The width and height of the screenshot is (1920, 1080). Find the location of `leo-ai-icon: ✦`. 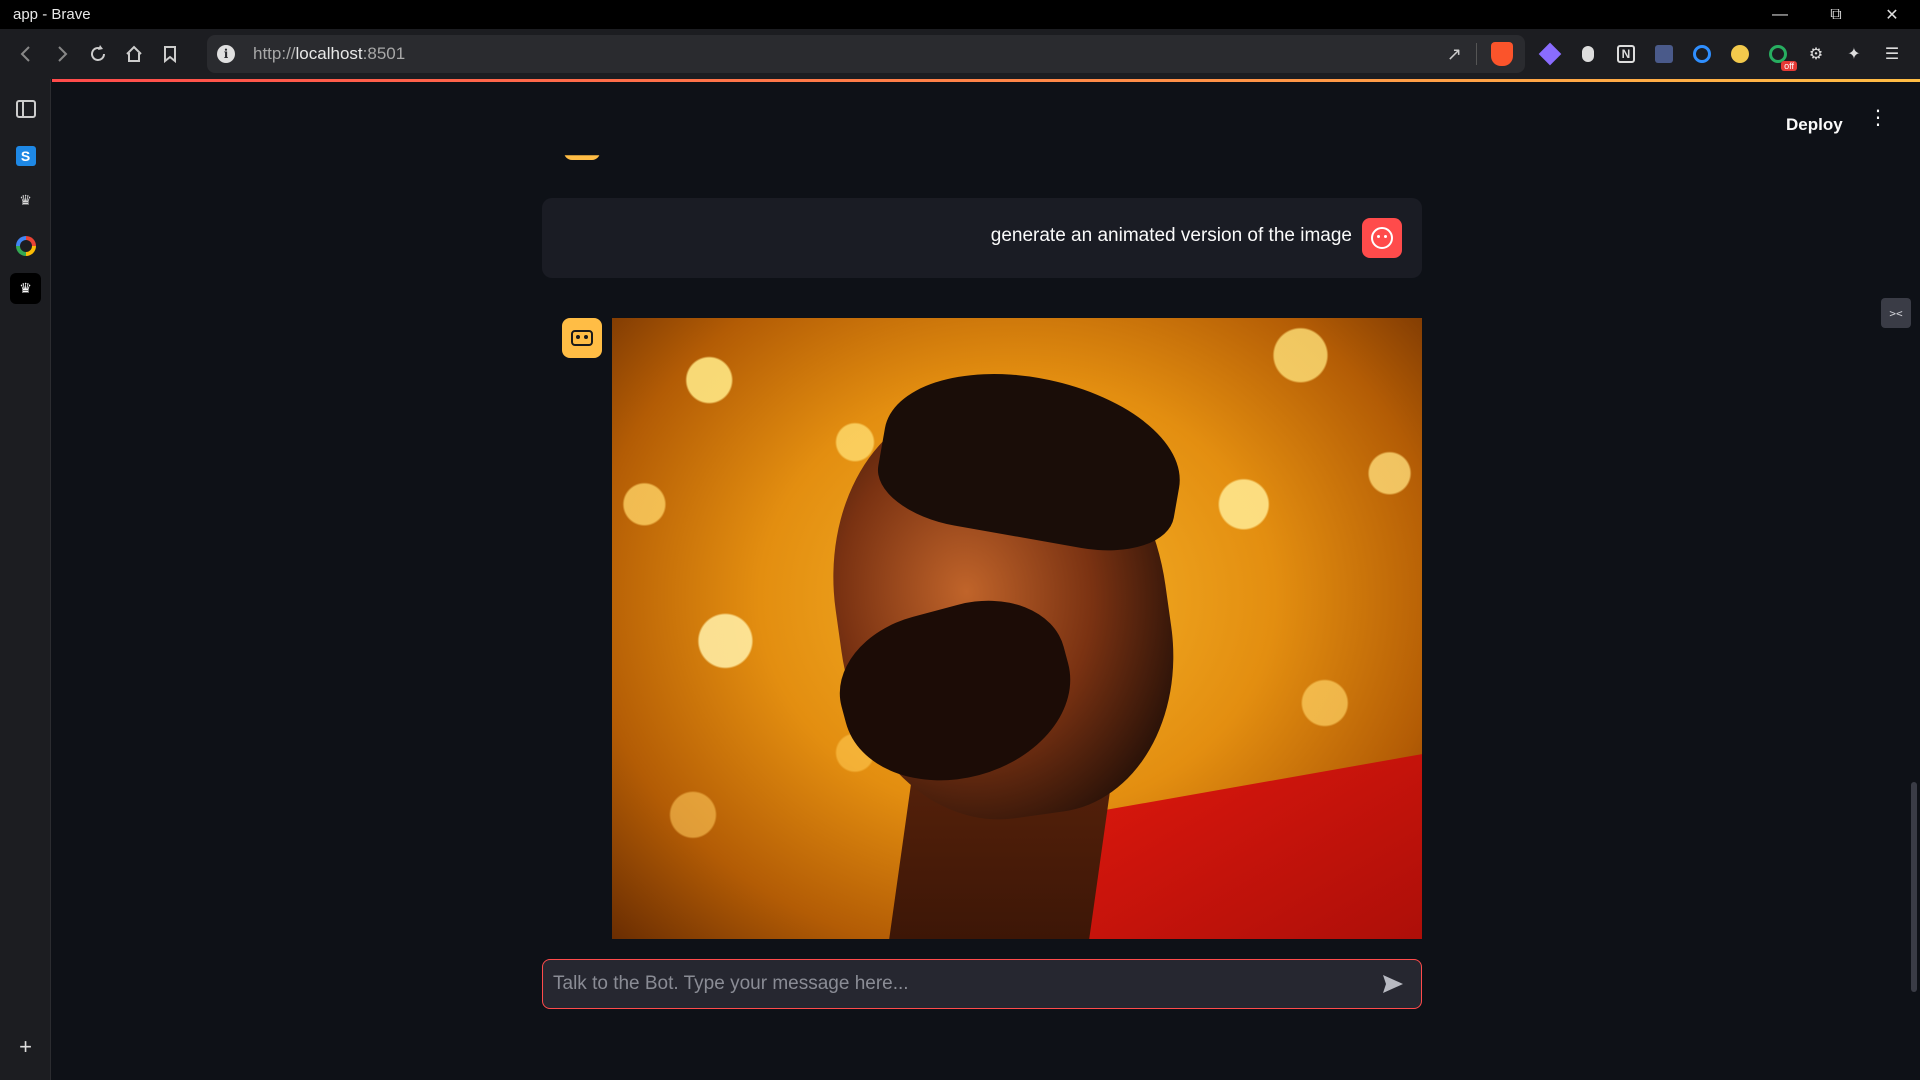

leo-ai-icon: ✦ is located at coordinates (1854, 54).